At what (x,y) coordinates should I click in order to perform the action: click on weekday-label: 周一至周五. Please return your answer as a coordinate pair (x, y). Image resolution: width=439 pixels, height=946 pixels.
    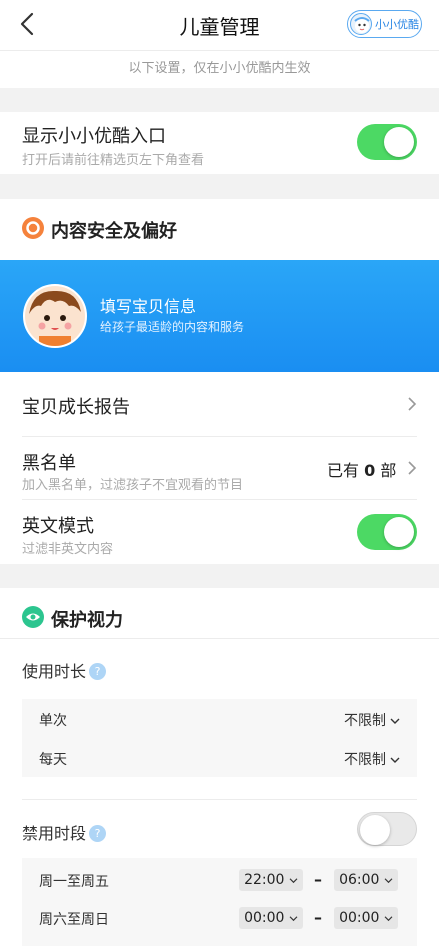
    Looking at the image, I should click on (74, 882).